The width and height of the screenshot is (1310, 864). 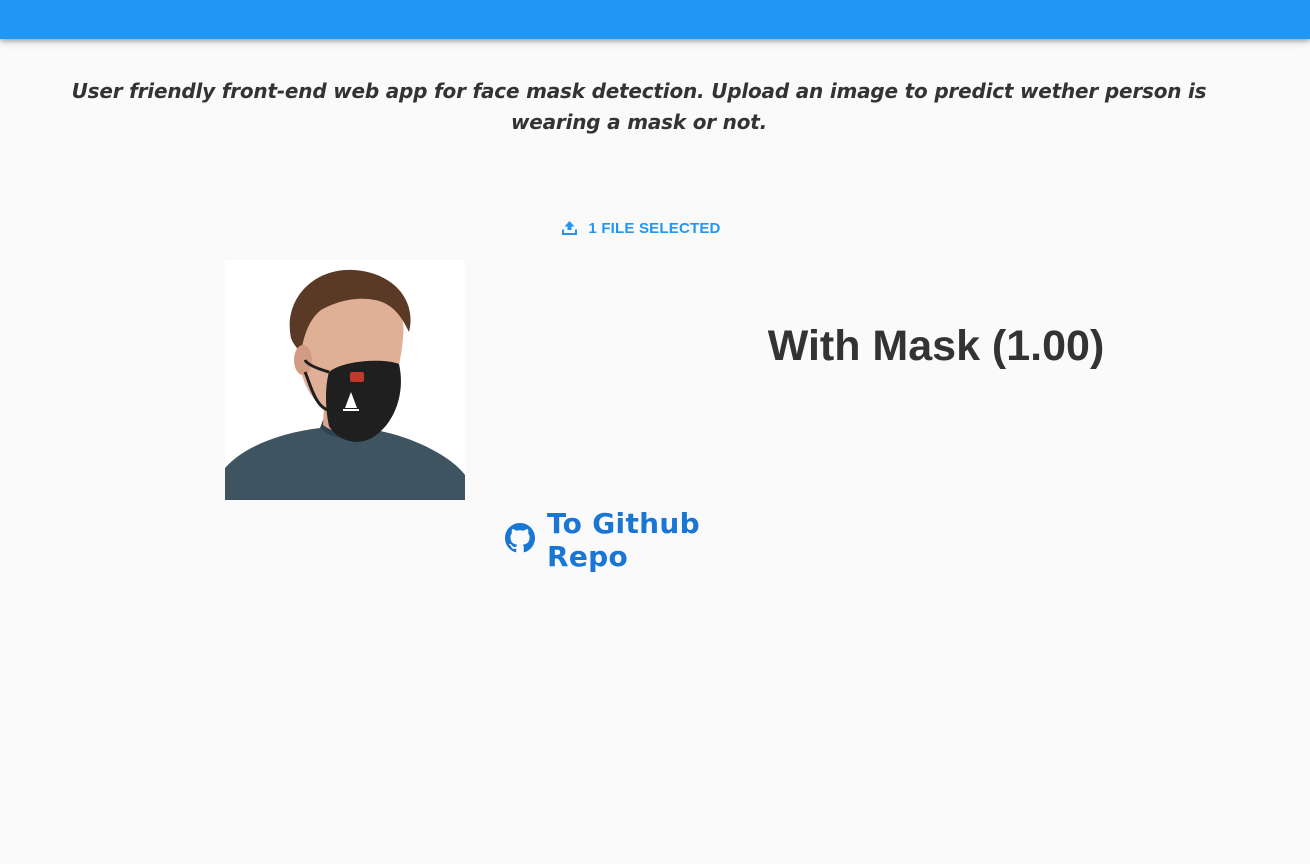 I want to click on app-bar, so click(x=655, y=19).